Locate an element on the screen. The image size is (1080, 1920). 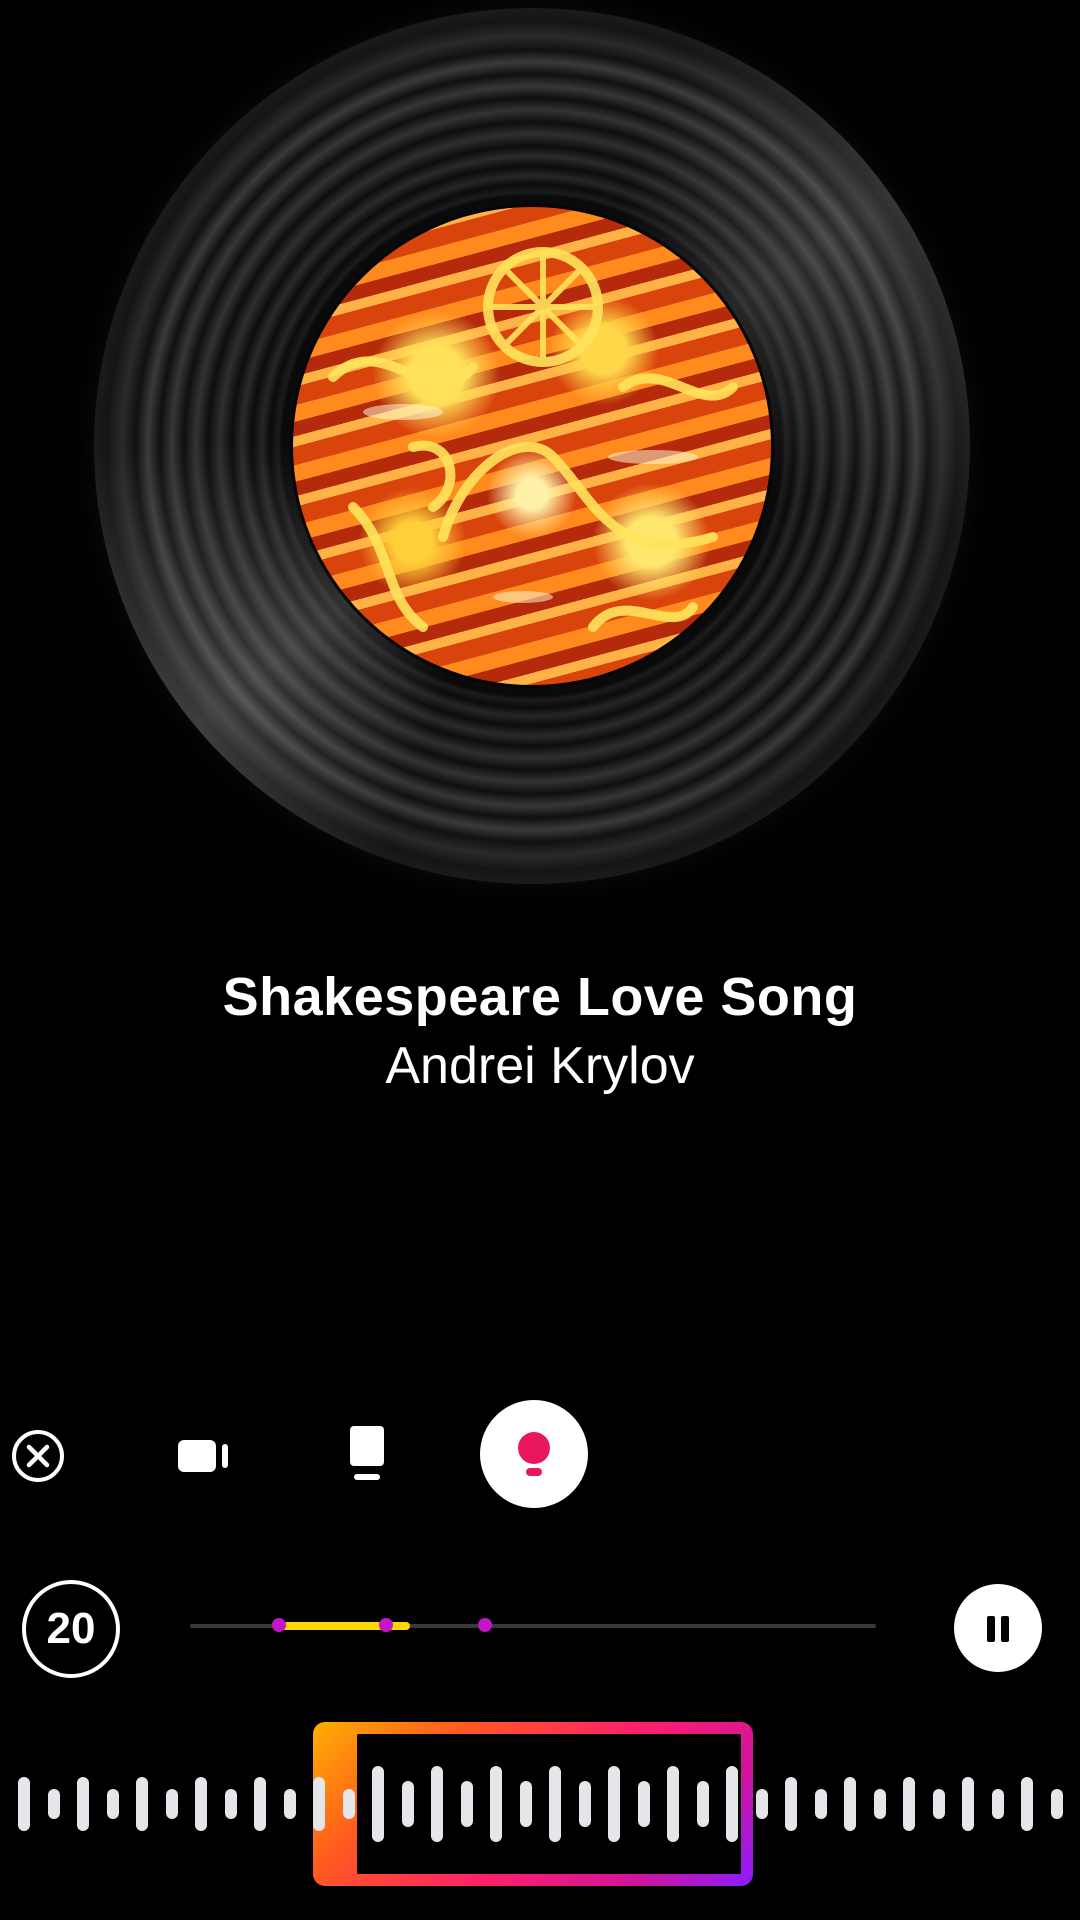
pause-icon is located at coordinates (998, 1629).